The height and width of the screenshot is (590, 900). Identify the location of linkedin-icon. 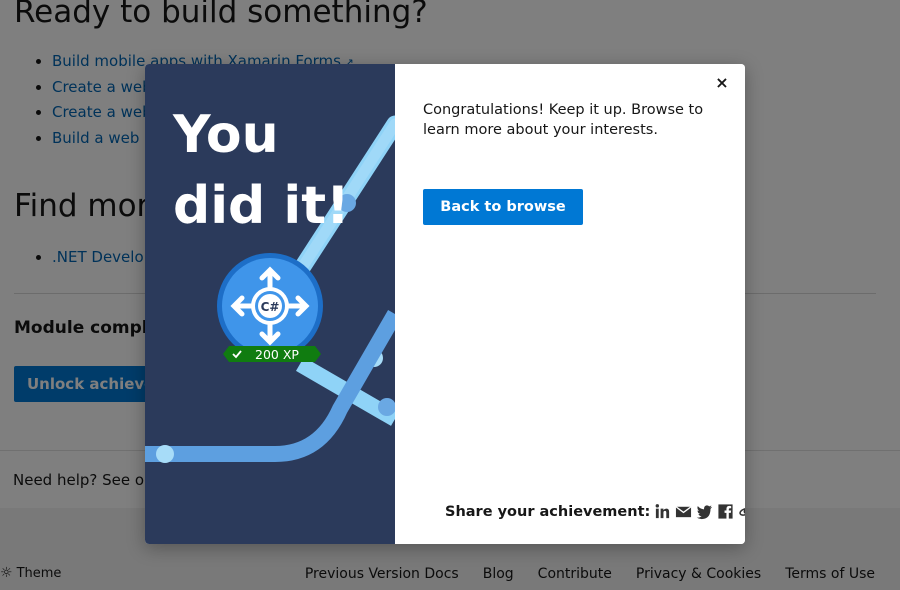
(662, 511).